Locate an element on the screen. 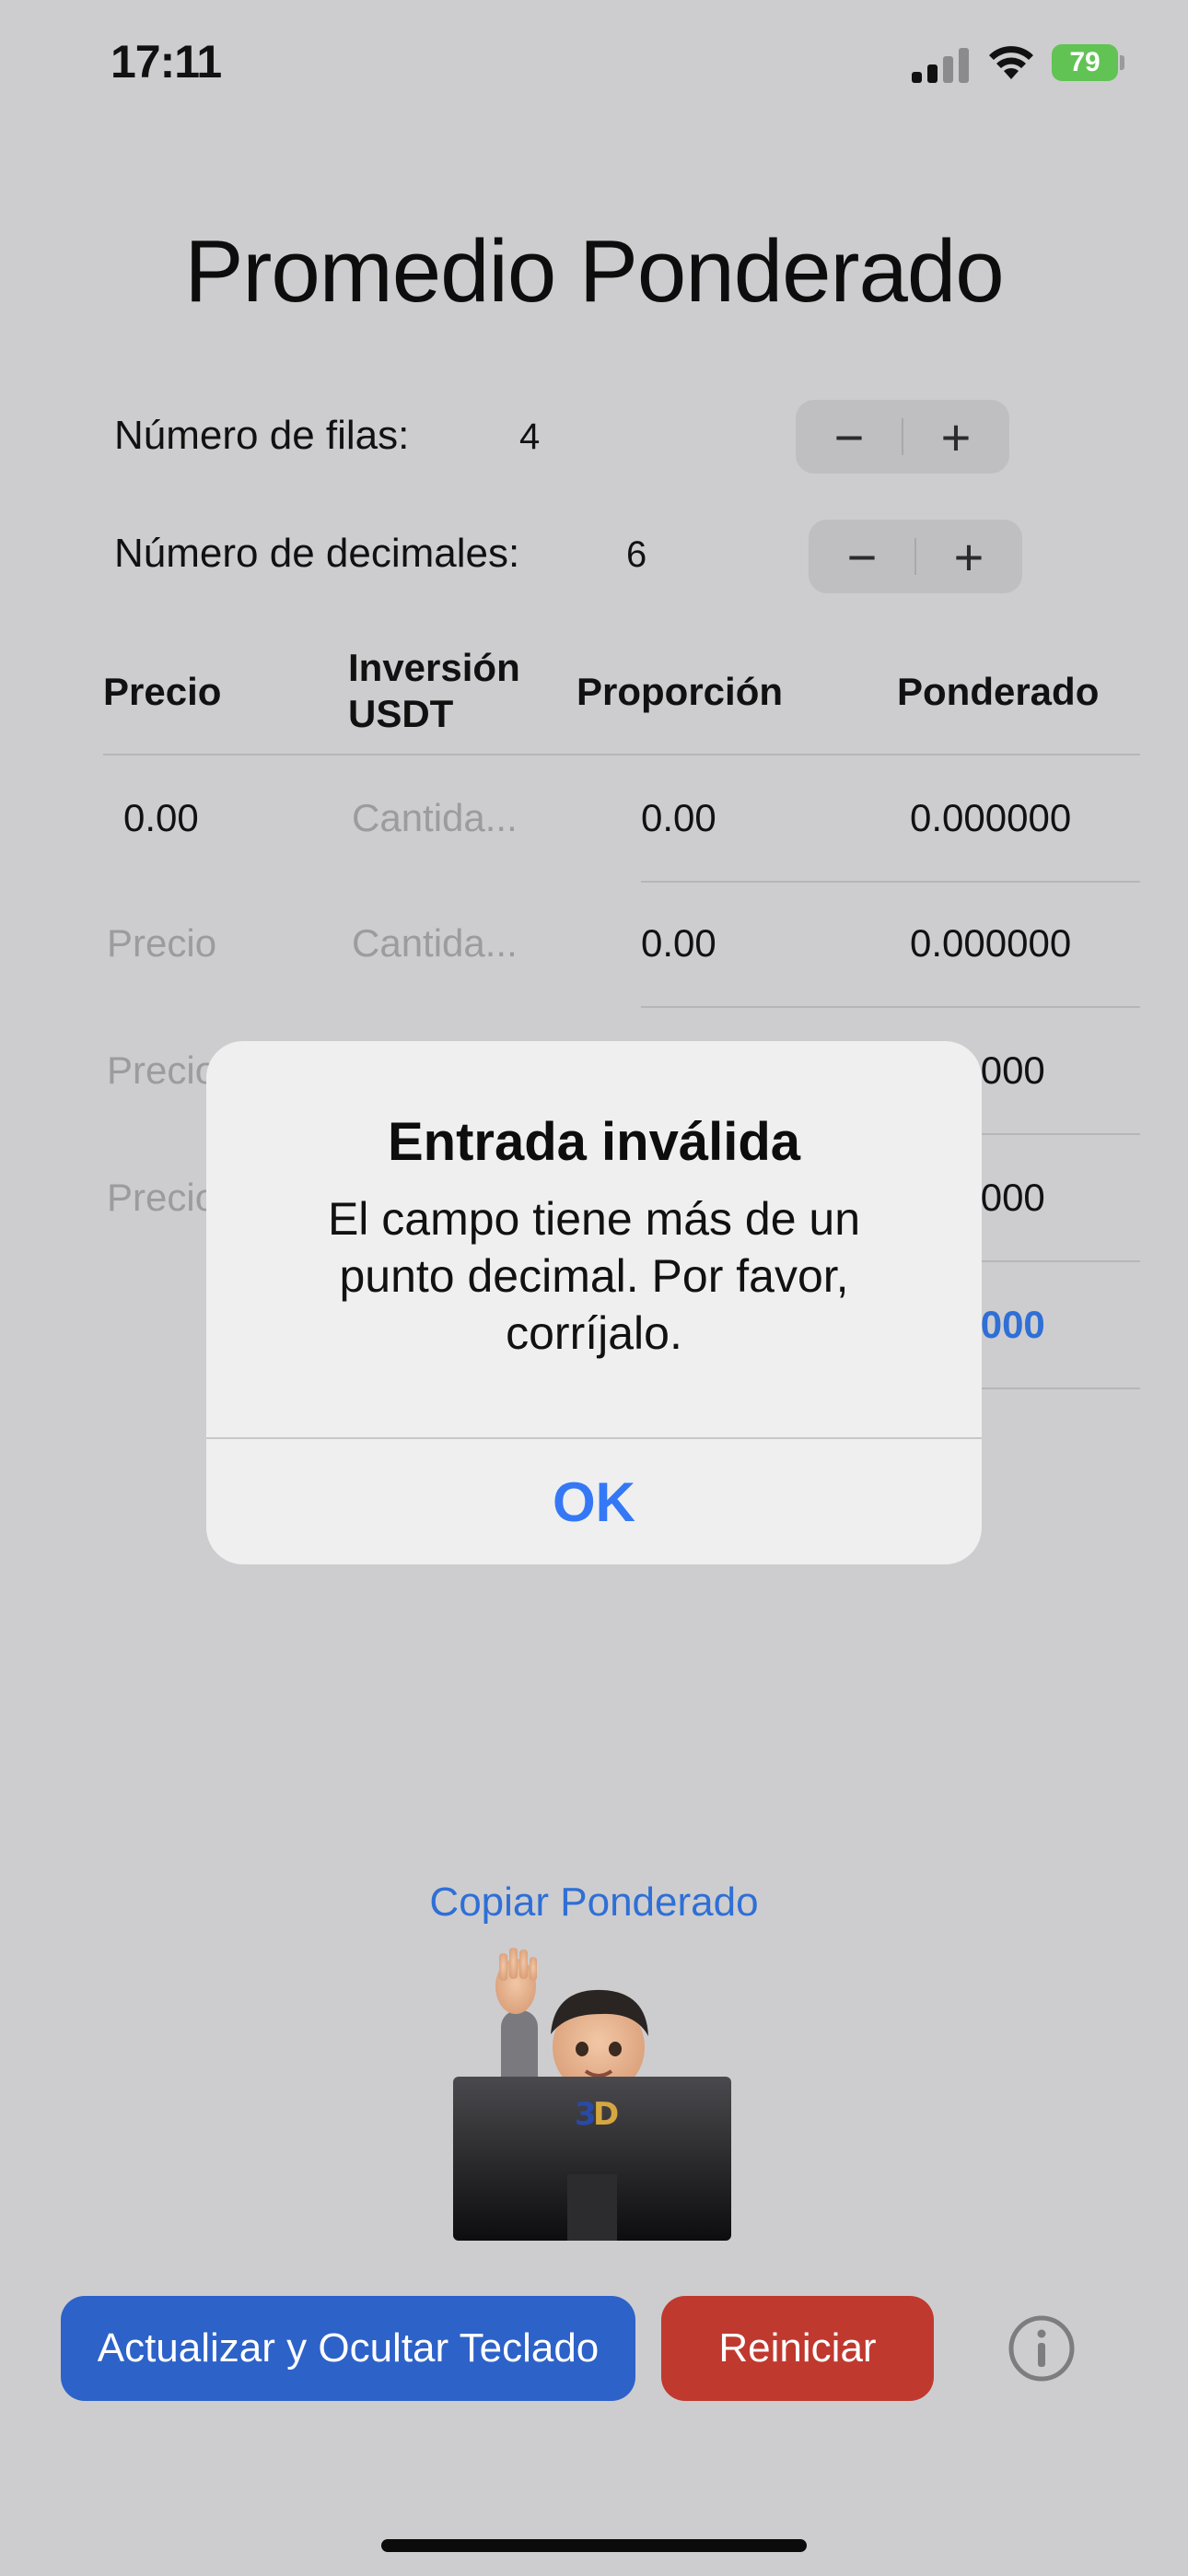 This screenshot has width=1188, height=2576. cellular-signal-icon is located at coordinates (940, 65).